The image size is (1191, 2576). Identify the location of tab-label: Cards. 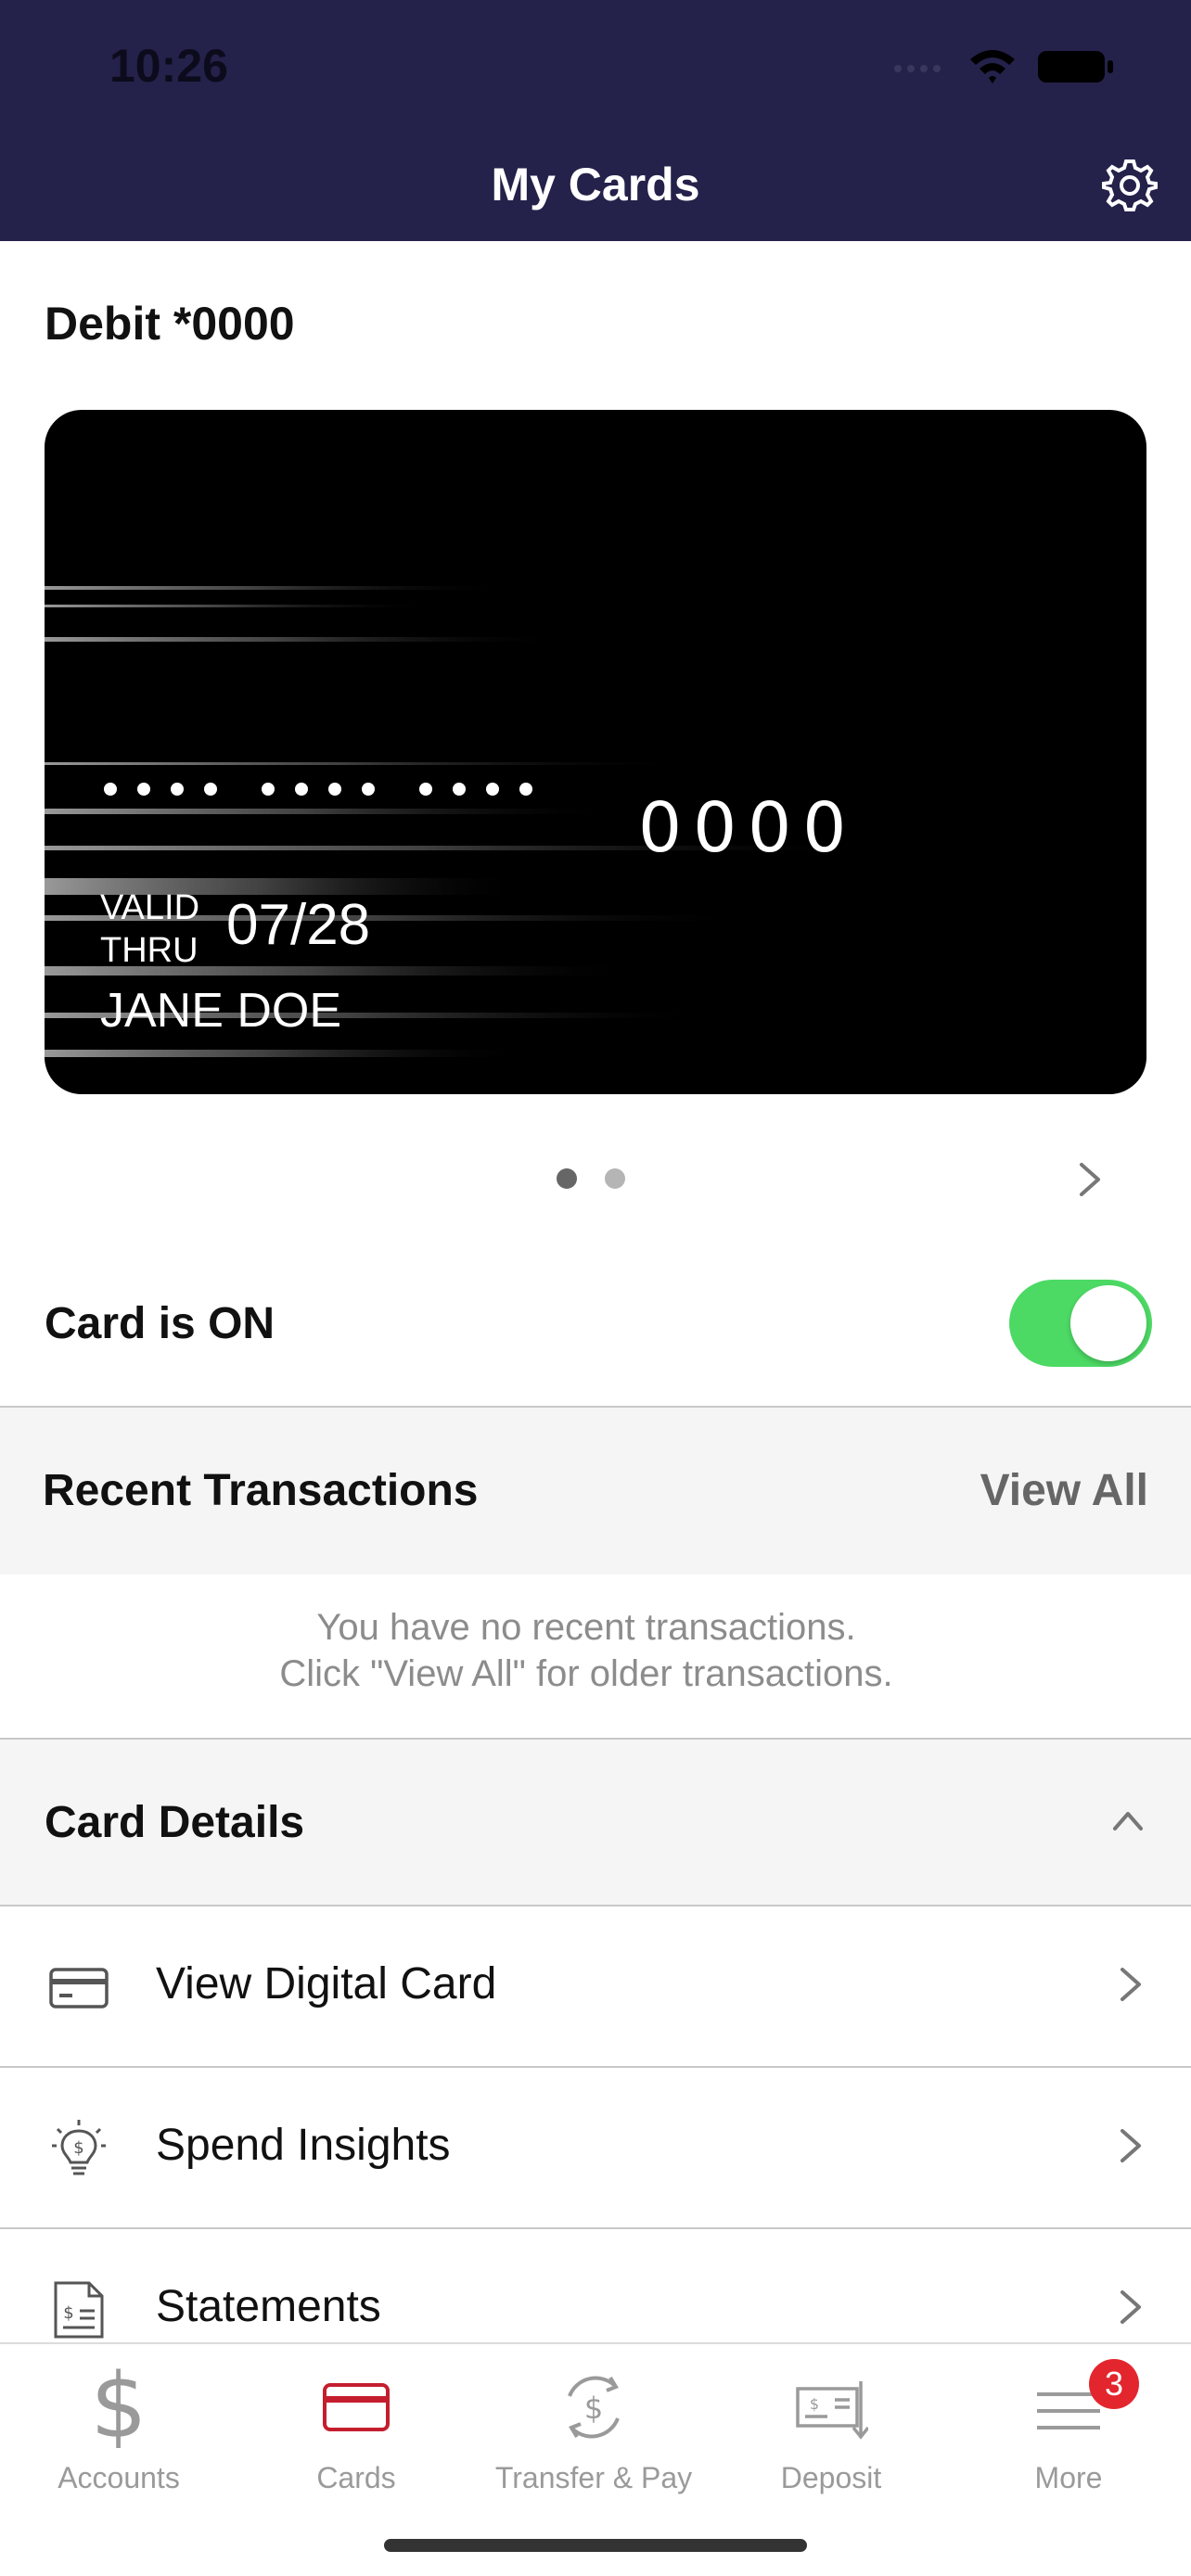
(356, 2477).